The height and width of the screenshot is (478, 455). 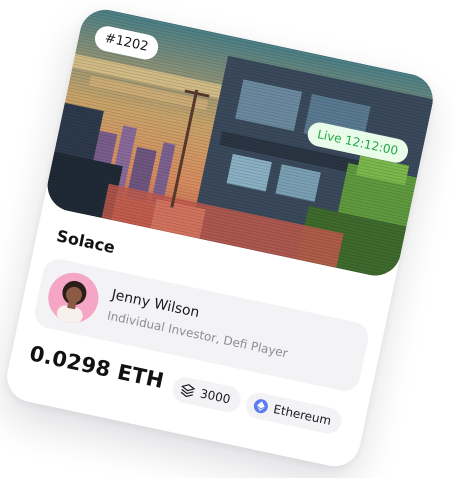 I want to click on nft-title: Solace, so click(x=85, y=242).